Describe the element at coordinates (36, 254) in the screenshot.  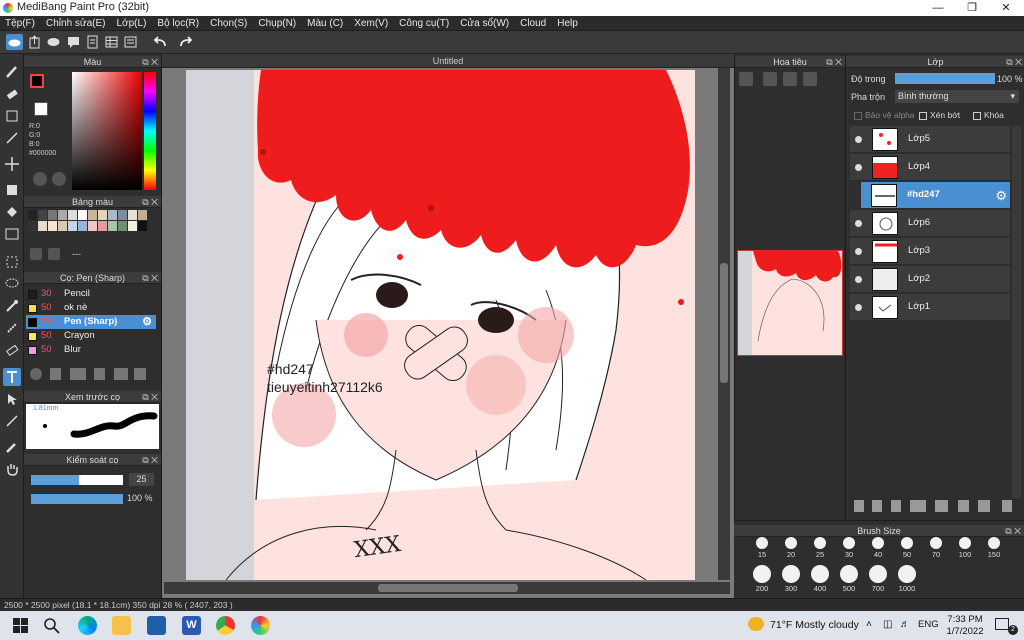
I see `add-palette-icon` at that location.